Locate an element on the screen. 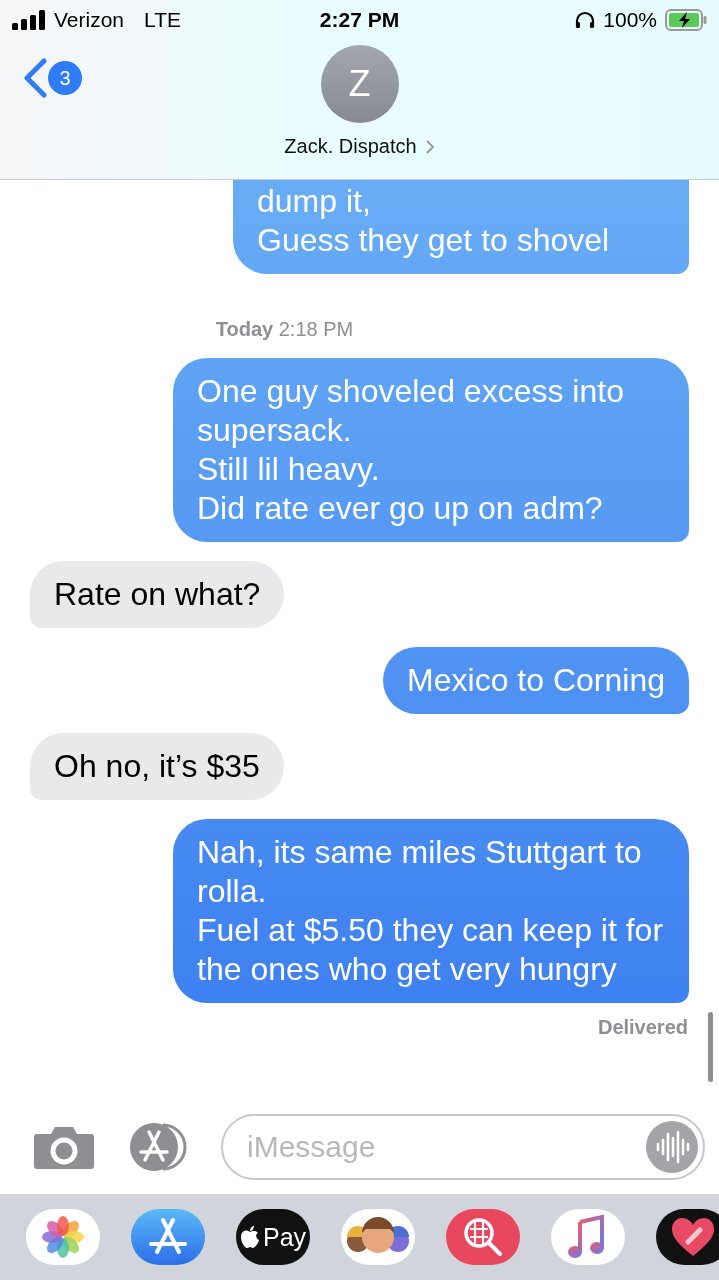 The image size is (719, 1280). delivery-status: Delivered is located at coordinates (642, 1027).